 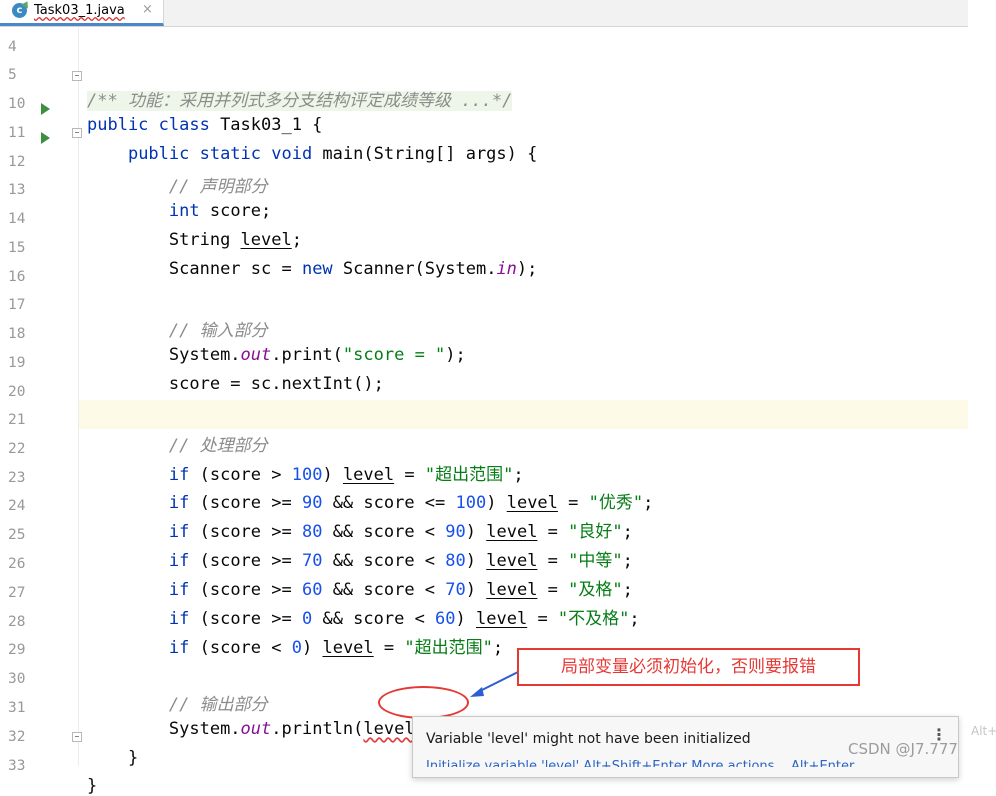 I want to click on error-variable-level: level, so click(x=388, y=729).